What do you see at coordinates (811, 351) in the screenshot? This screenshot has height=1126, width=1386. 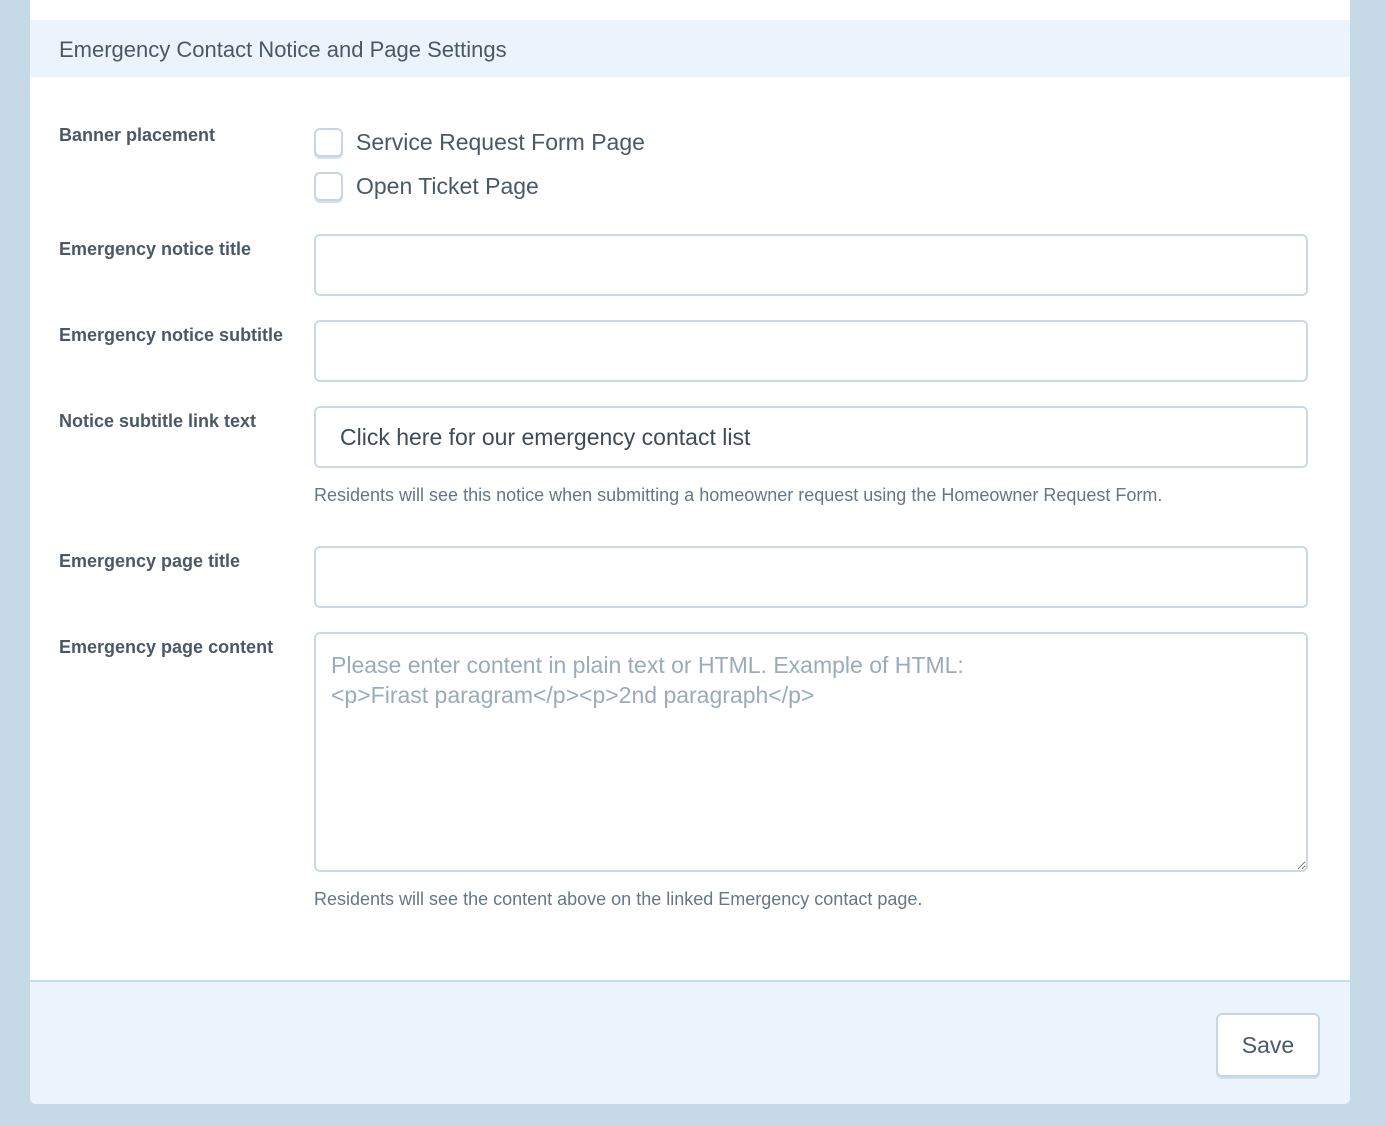 I see `emergency-notice-subtitle-input` at bounding box center [811, 351].